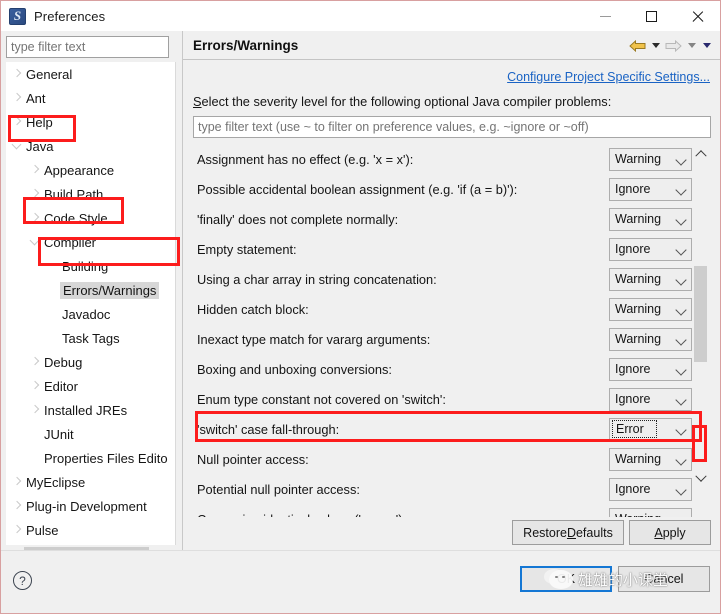 This screenshot has height=614, width=721. What do you see at coordinates (90, 482) in the screenshot?
I see `sidebar-item-myeclipse: MyEclipse` at bounding box center [90, 482].